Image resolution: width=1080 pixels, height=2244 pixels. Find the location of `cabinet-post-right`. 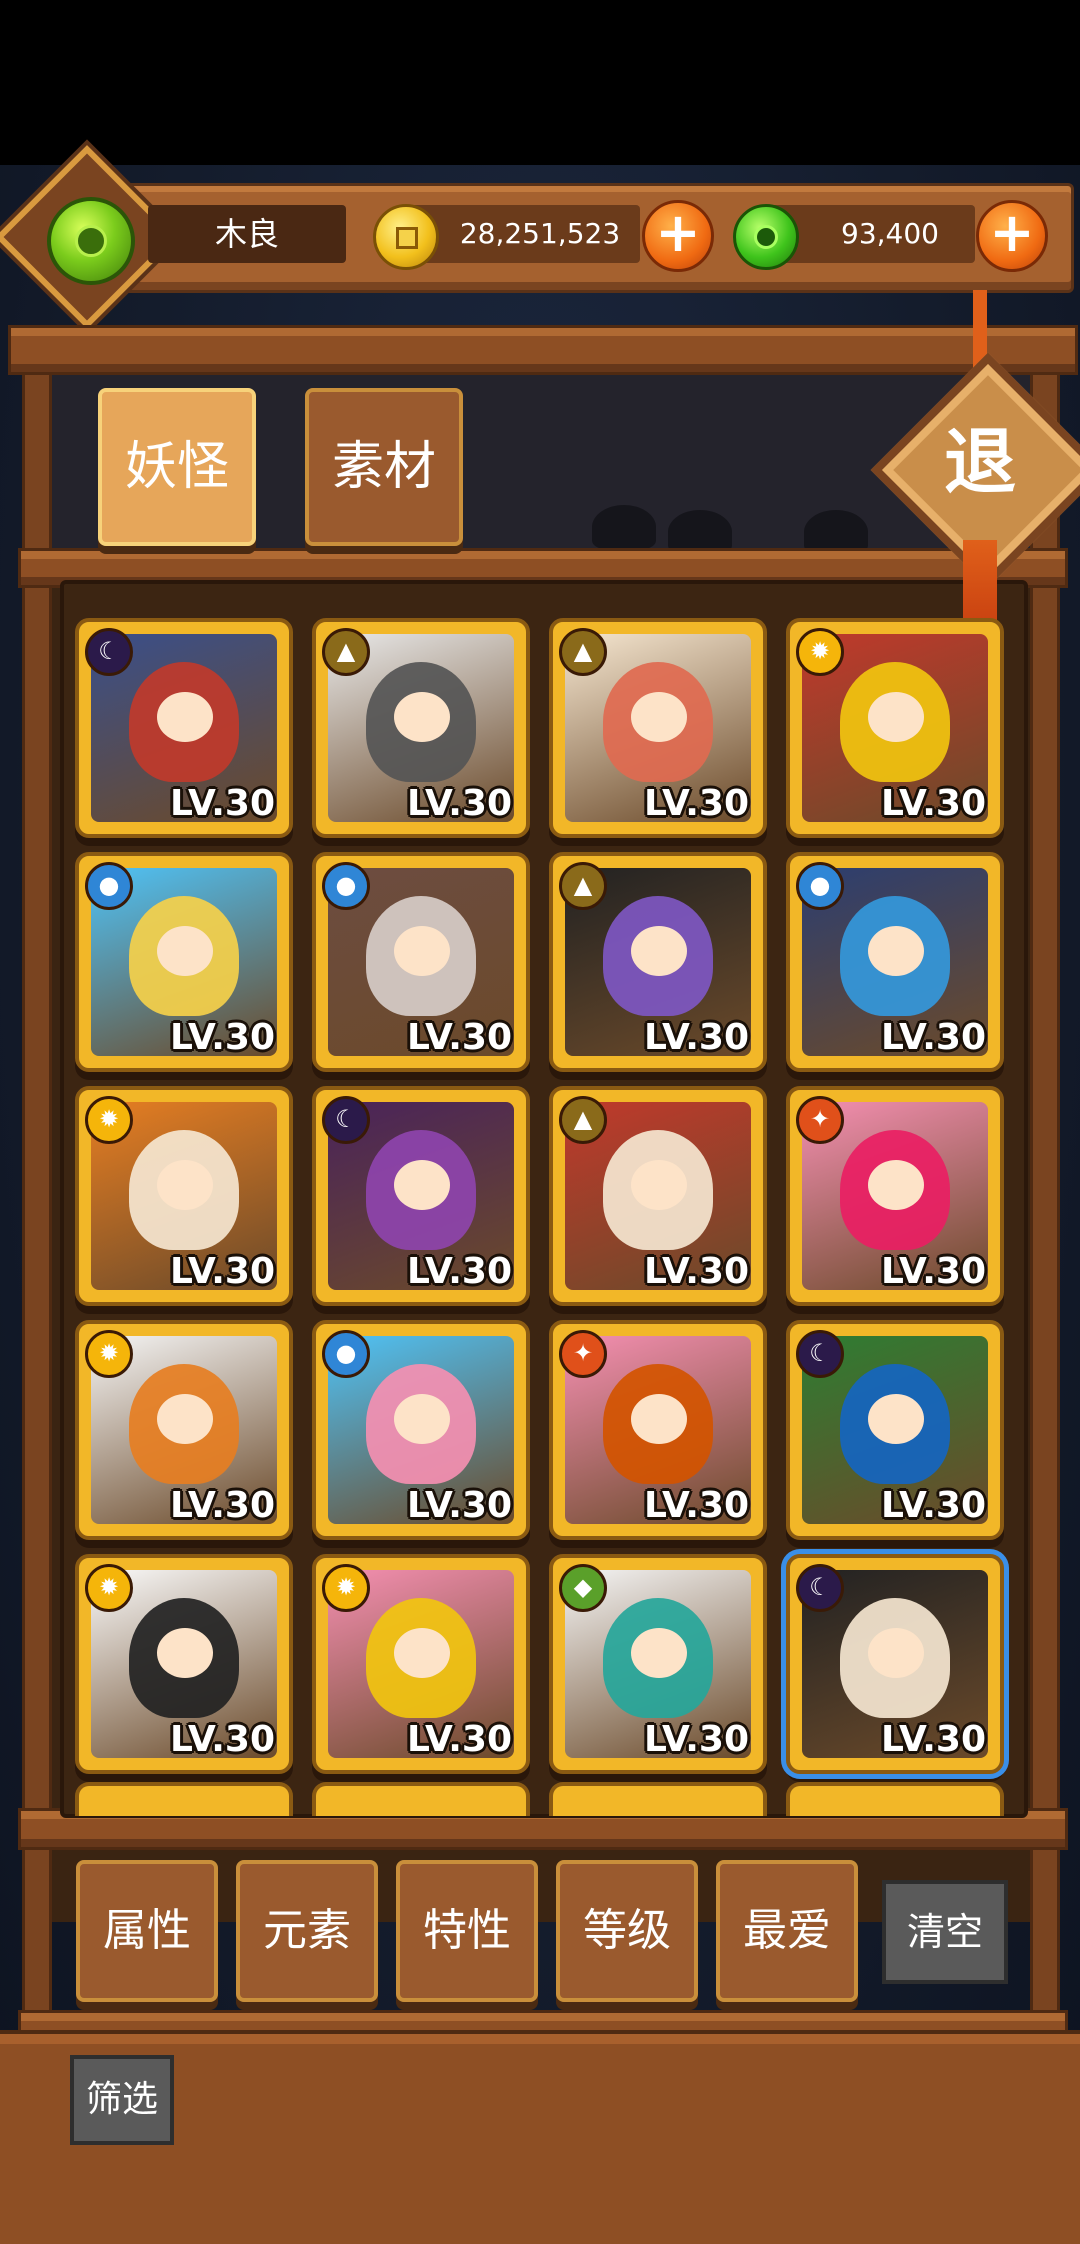

cabinet-post-right is located at coordinates (1045, 1193).